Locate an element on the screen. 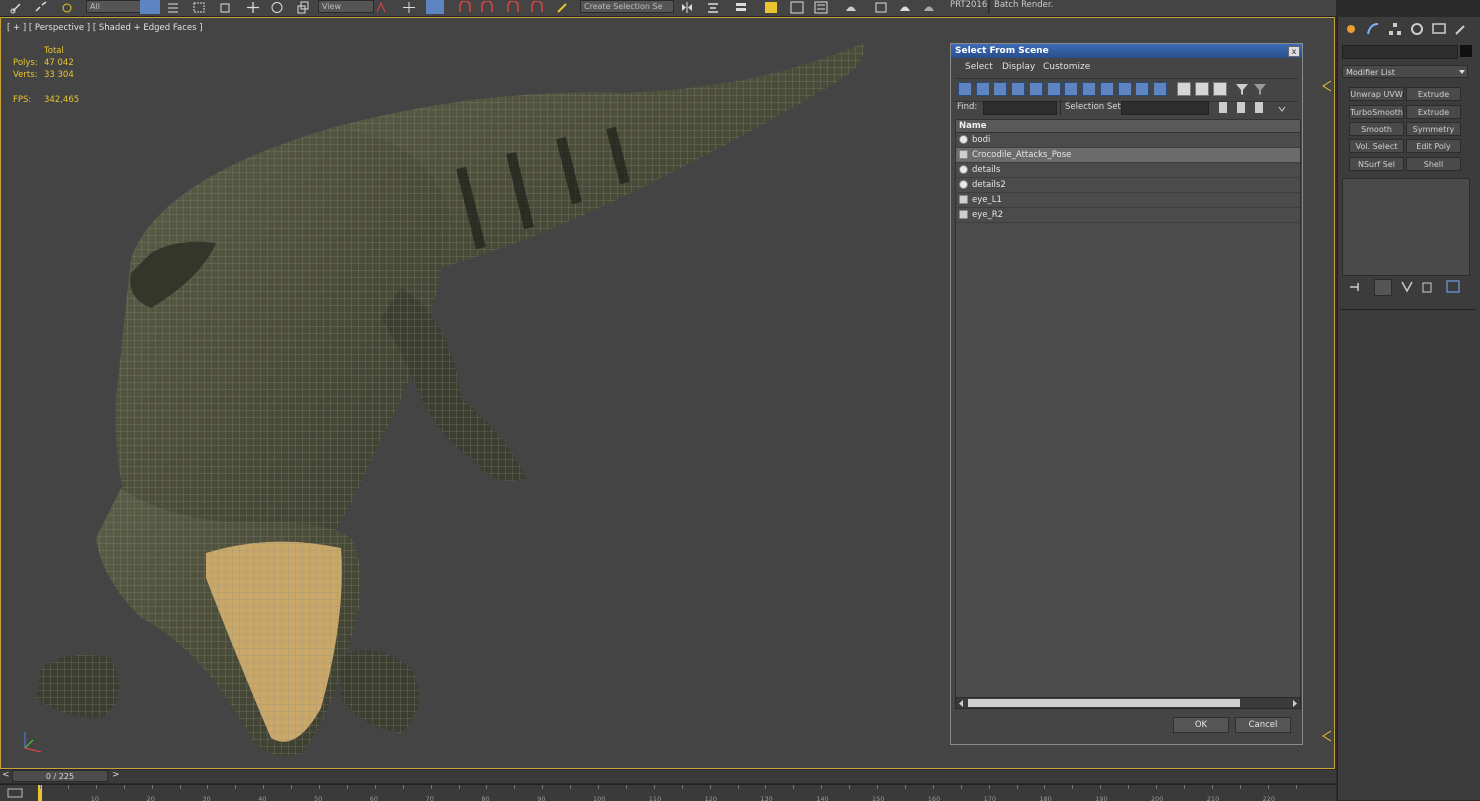 This screenshot has height=801, width=1480. display-spacewarps-icon is located at coordinates (1054, 89).